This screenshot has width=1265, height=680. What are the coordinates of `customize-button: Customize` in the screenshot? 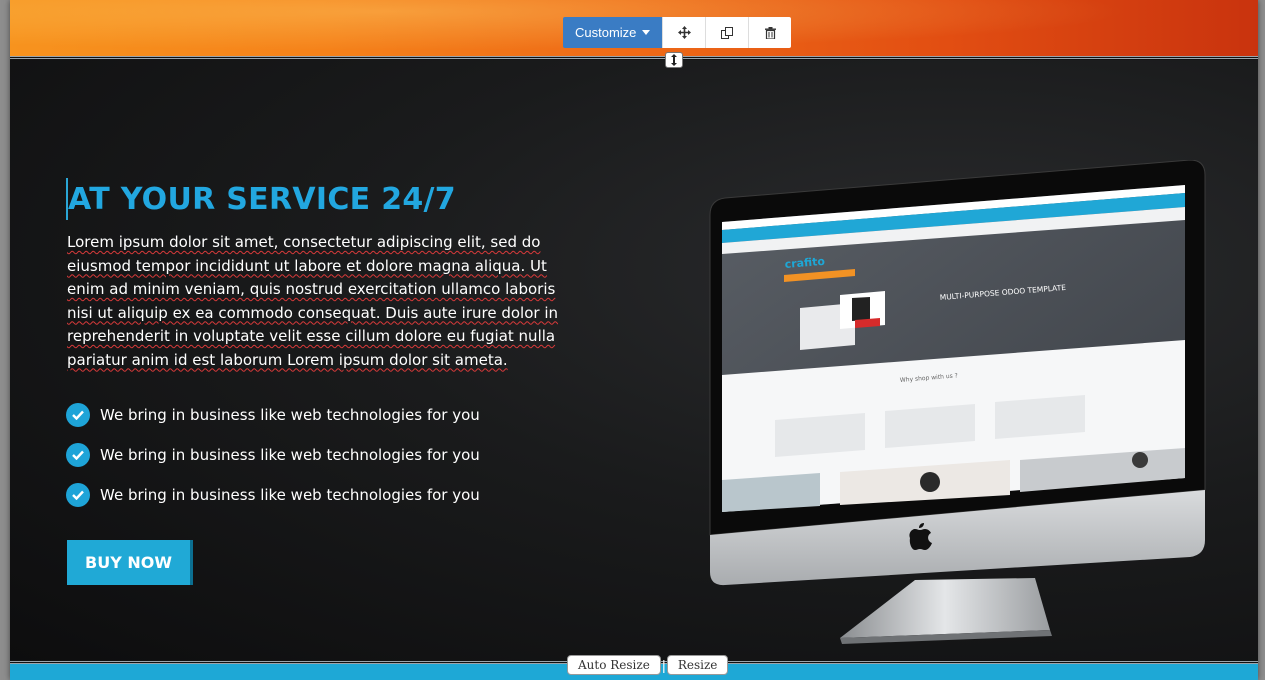 It's located at (613, 32).